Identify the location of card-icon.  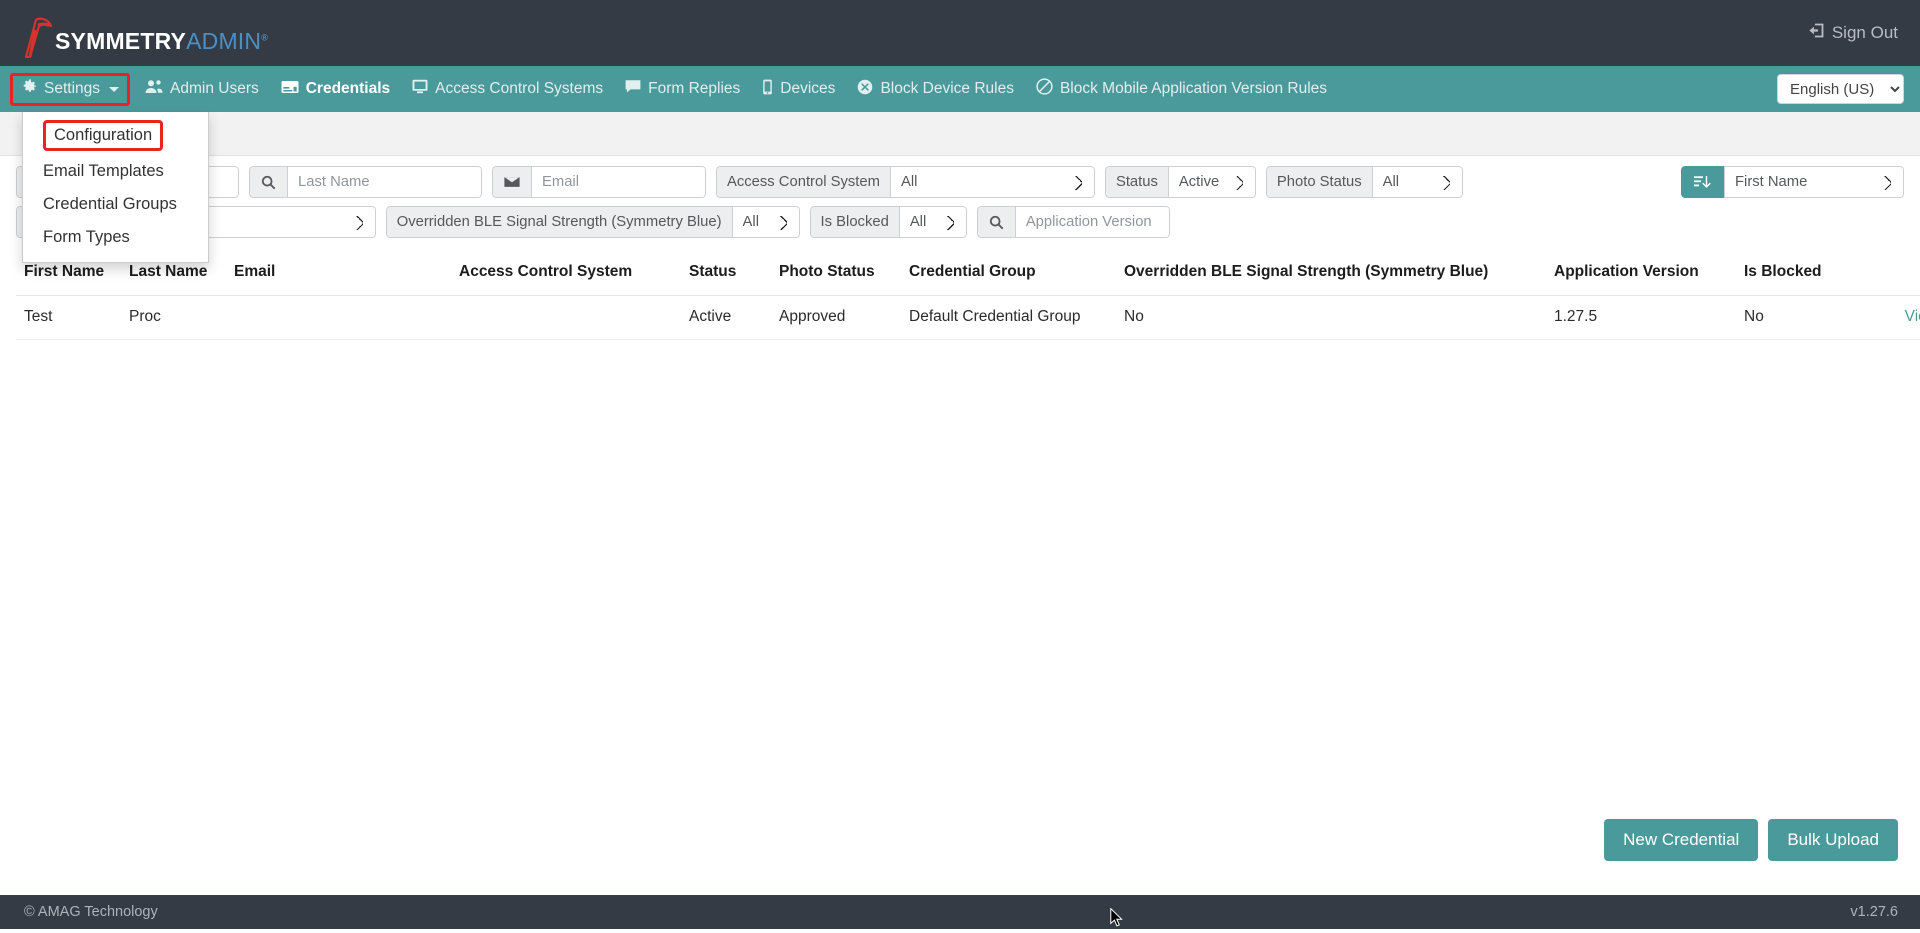
(290, 89).